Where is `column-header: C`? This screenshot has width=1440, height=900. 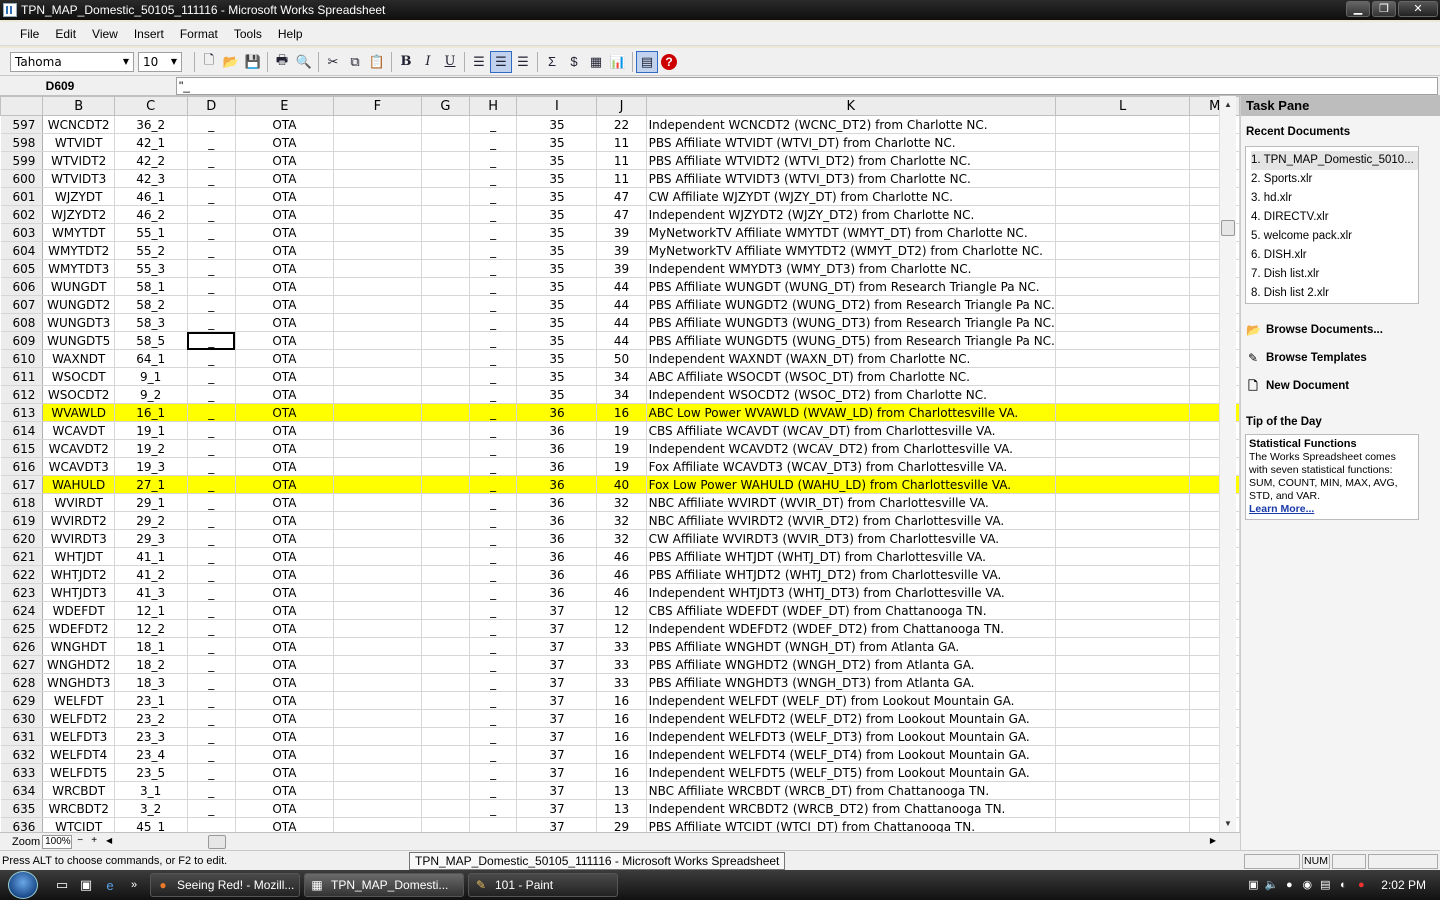 column-header: C is located at coordinates (150, 106).